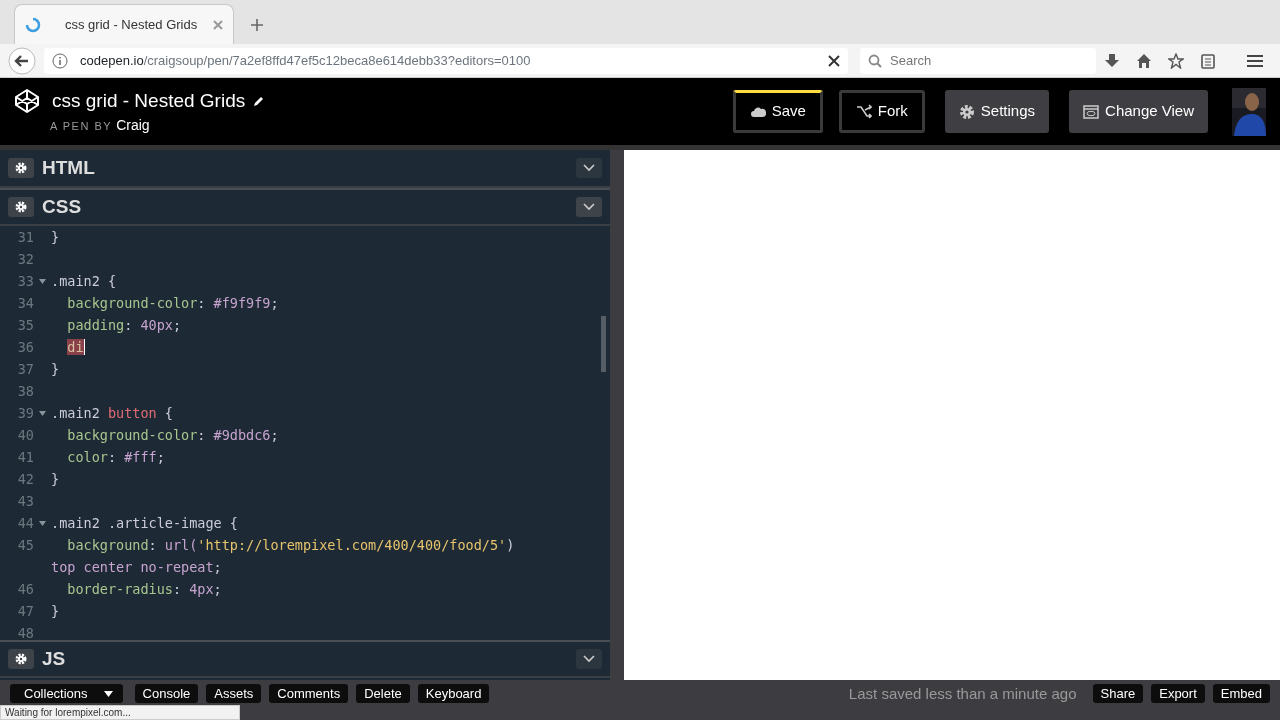 The height and width of the screenshot is (720, 1280). Describe the element at coordinates (25, 347) in the screenshot. I see `line-number: 36` at that location.